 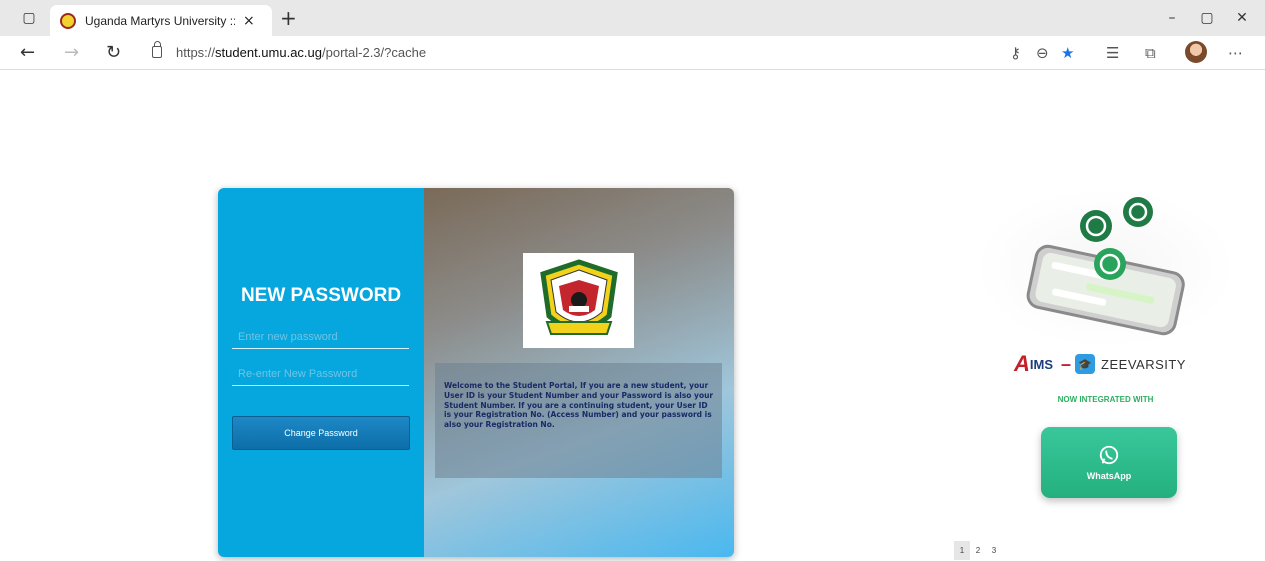 I want to click on restore-button: ▢, so click(x=1207, y=18).